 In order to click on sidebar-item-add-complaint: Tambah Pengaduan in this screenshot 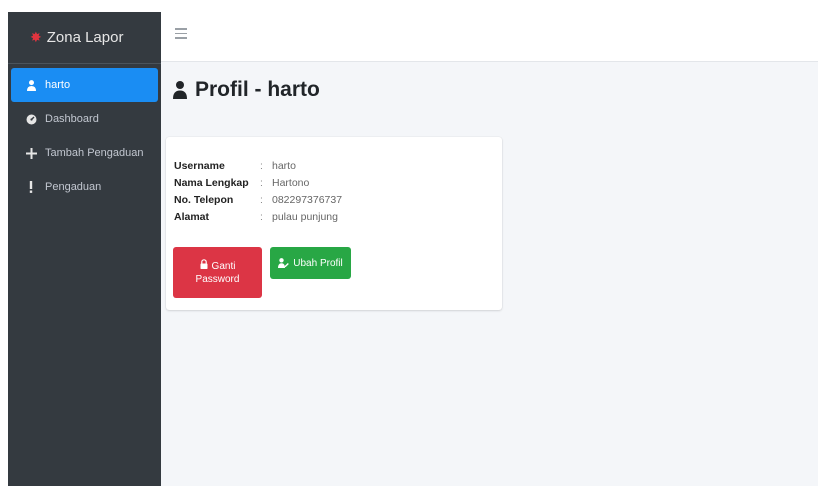, I will do `click(84, 153)`.